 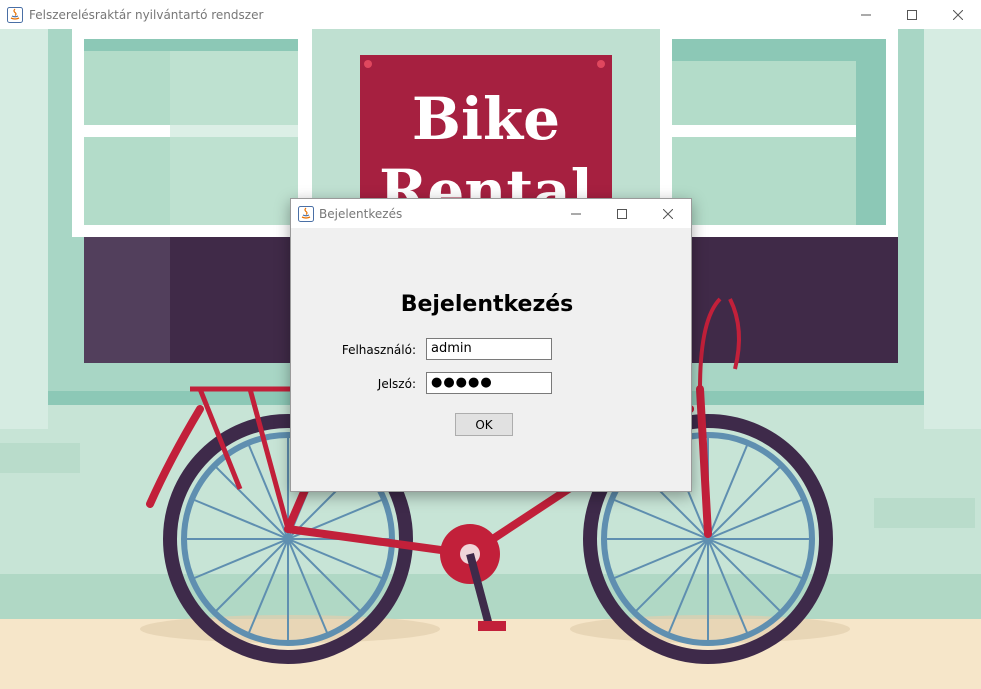 I want to click on maximize-button, so click(x=912, y=14).